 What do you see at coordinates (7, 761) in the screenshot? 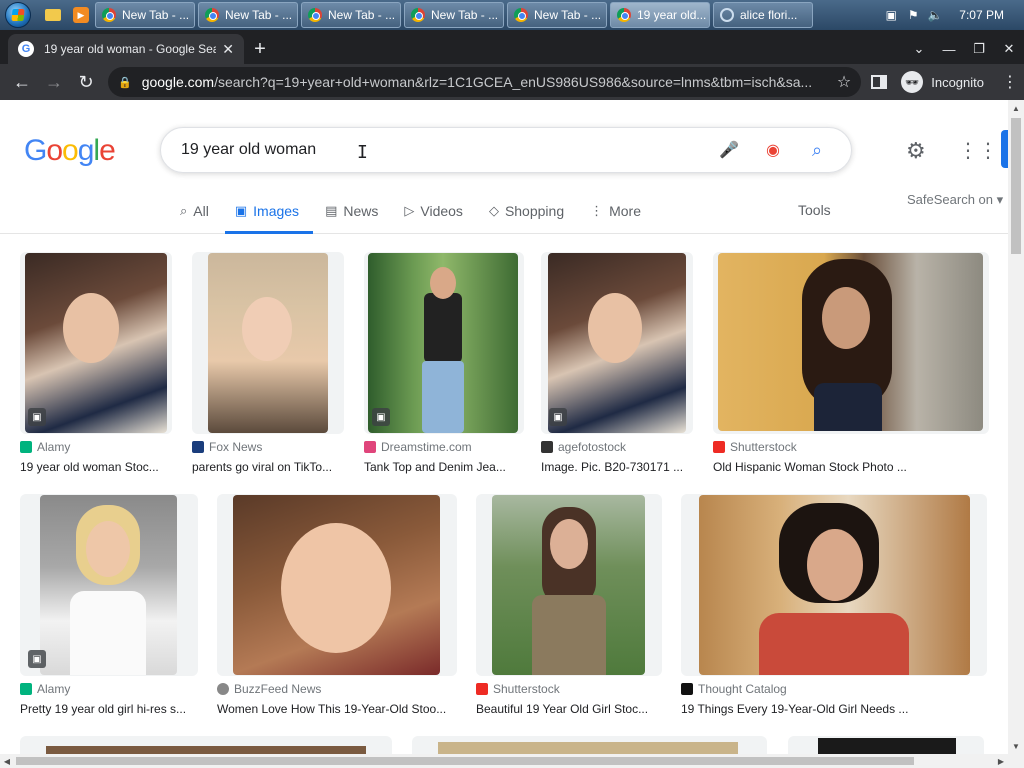
I see `scroll-left-icon: ◀` at bounding box center [7, 761].